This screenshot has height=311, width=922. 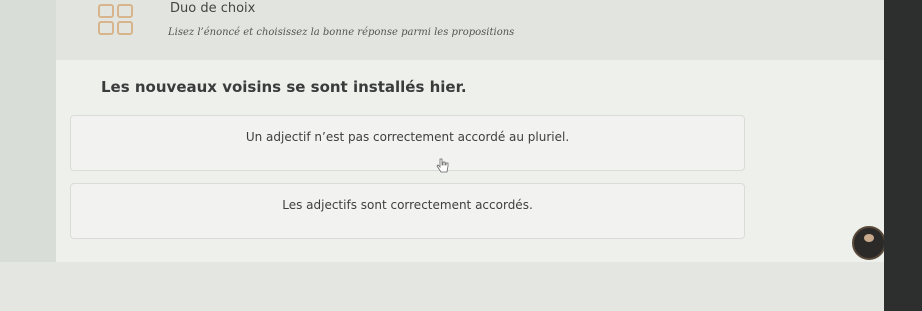 I want to click on laptop-bezel, so click(x=903, y=155).